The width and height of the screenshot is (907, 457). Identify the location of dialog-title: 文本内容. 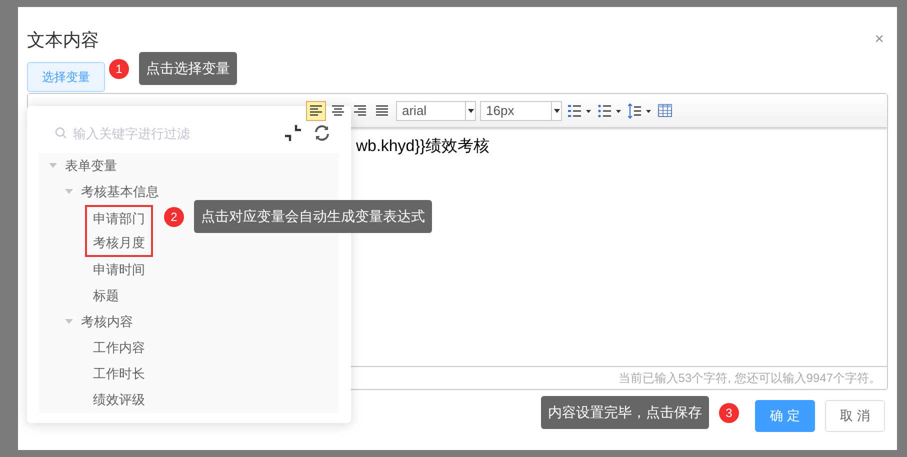
(63, 40).